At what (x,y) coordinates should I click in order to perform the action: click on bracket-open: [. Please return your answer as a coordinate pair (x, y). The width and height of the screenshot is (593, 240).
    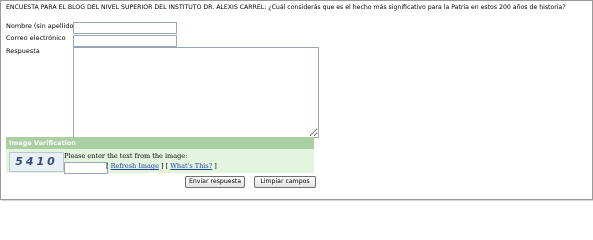
    Looking at the image, I should click on (107, 166).